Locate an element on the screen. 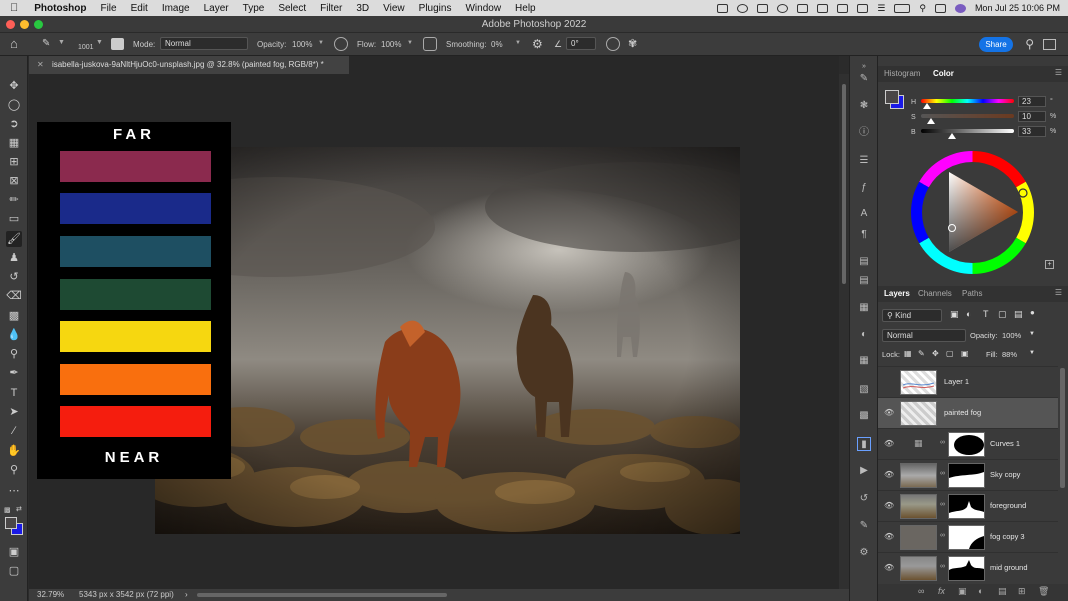 The width and height of the screenshot is (1068, 601). color-panel-menu-icon: ☰ is located at coordinates (1058, 72).